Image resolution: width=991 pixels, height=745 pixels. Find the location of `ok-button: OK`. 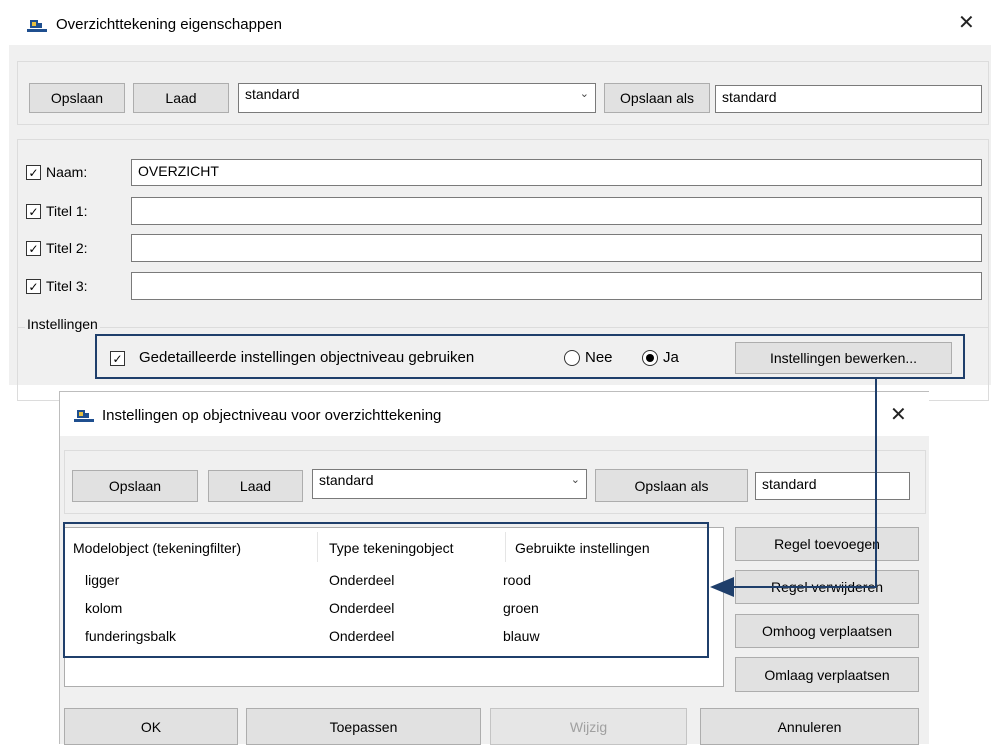

ok-button: OK is located at coordinates (151, 726).